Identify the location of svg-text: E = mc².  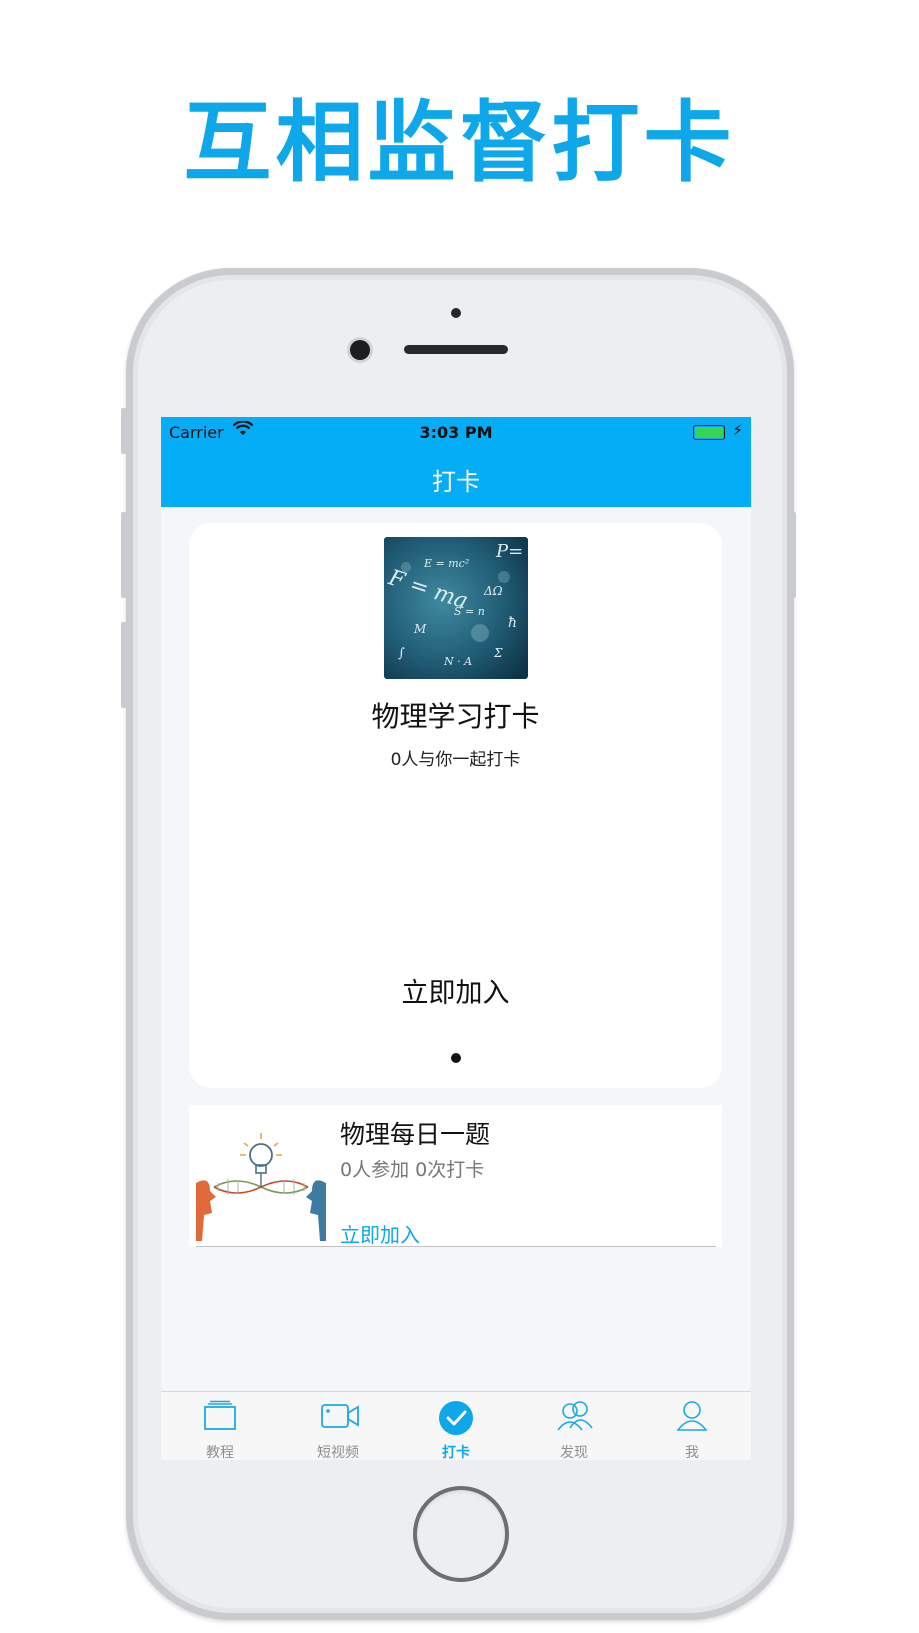
(446, 563).